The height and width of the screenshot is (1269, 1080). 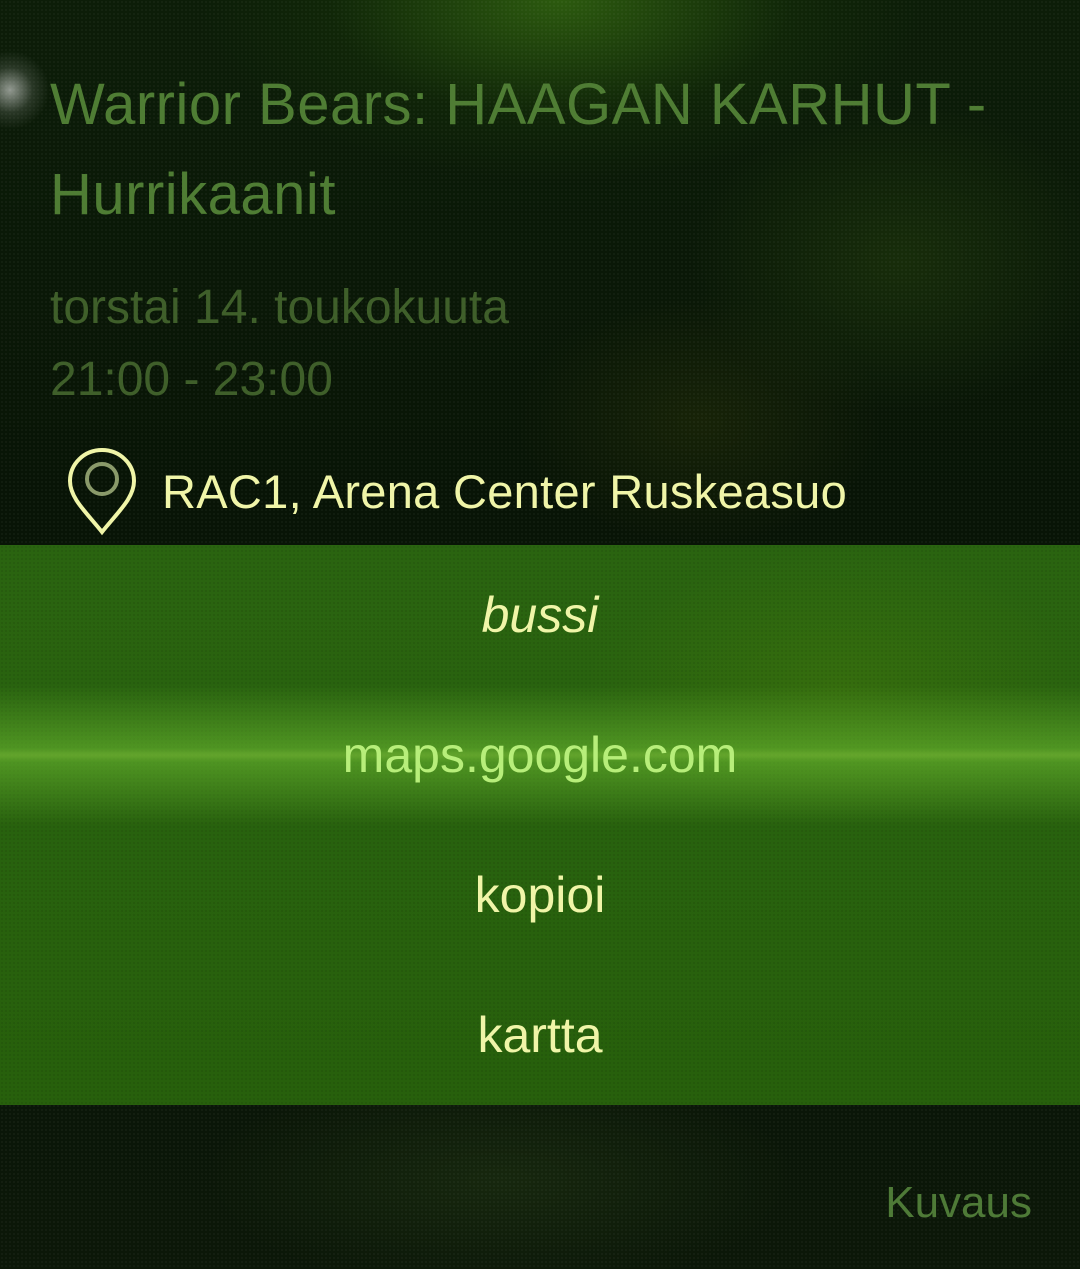 I want to click on menu-item-bussi: bussi, so click(x=540, y=615).